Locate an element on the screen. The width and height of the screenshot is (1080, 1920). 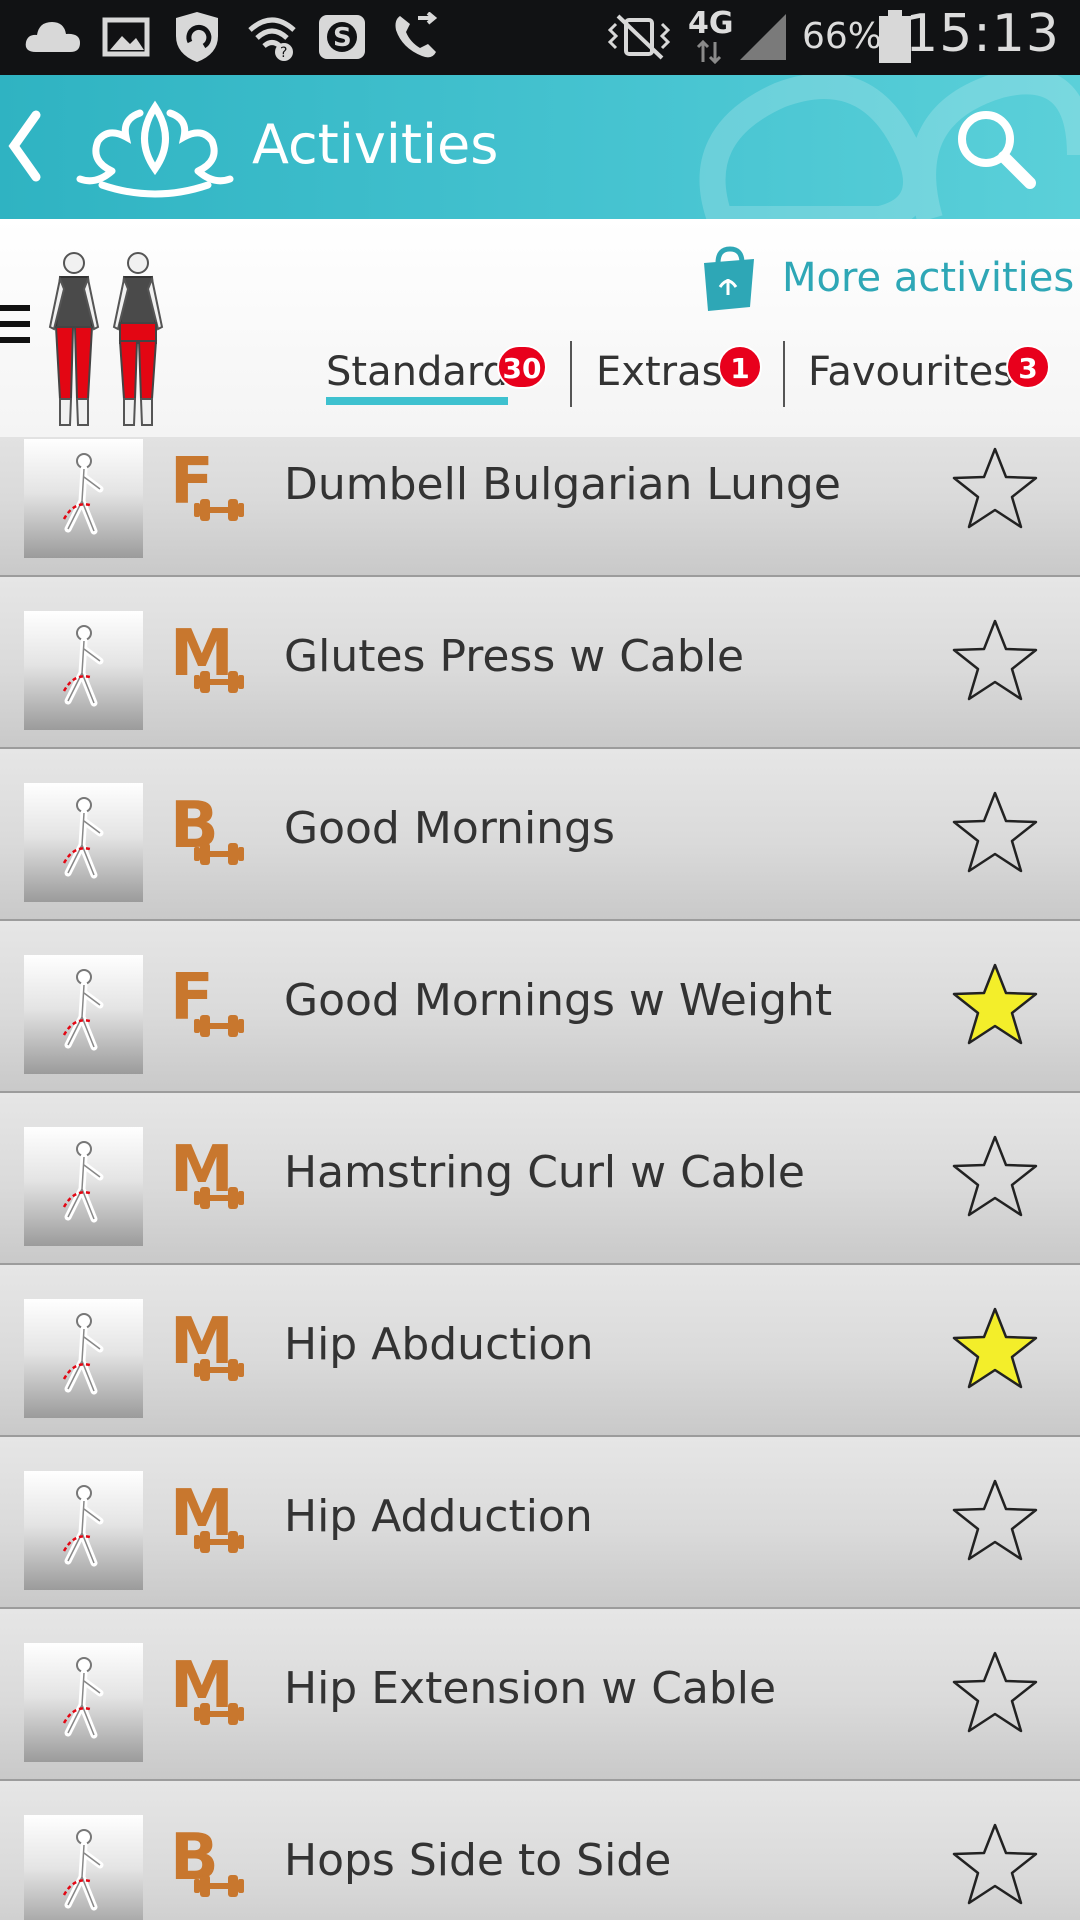
page-title: Activities is located at coordinates (375, 144).